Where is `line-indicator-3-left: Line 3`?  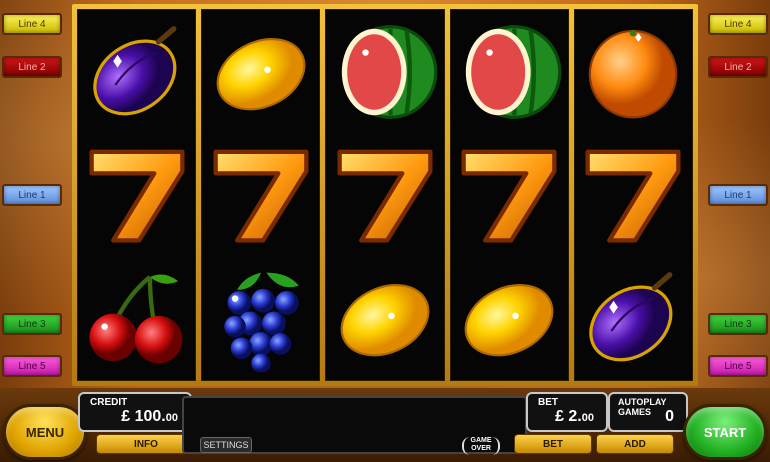
line-indicator-3-left: Line 3 is located at coordinates (32, 324).